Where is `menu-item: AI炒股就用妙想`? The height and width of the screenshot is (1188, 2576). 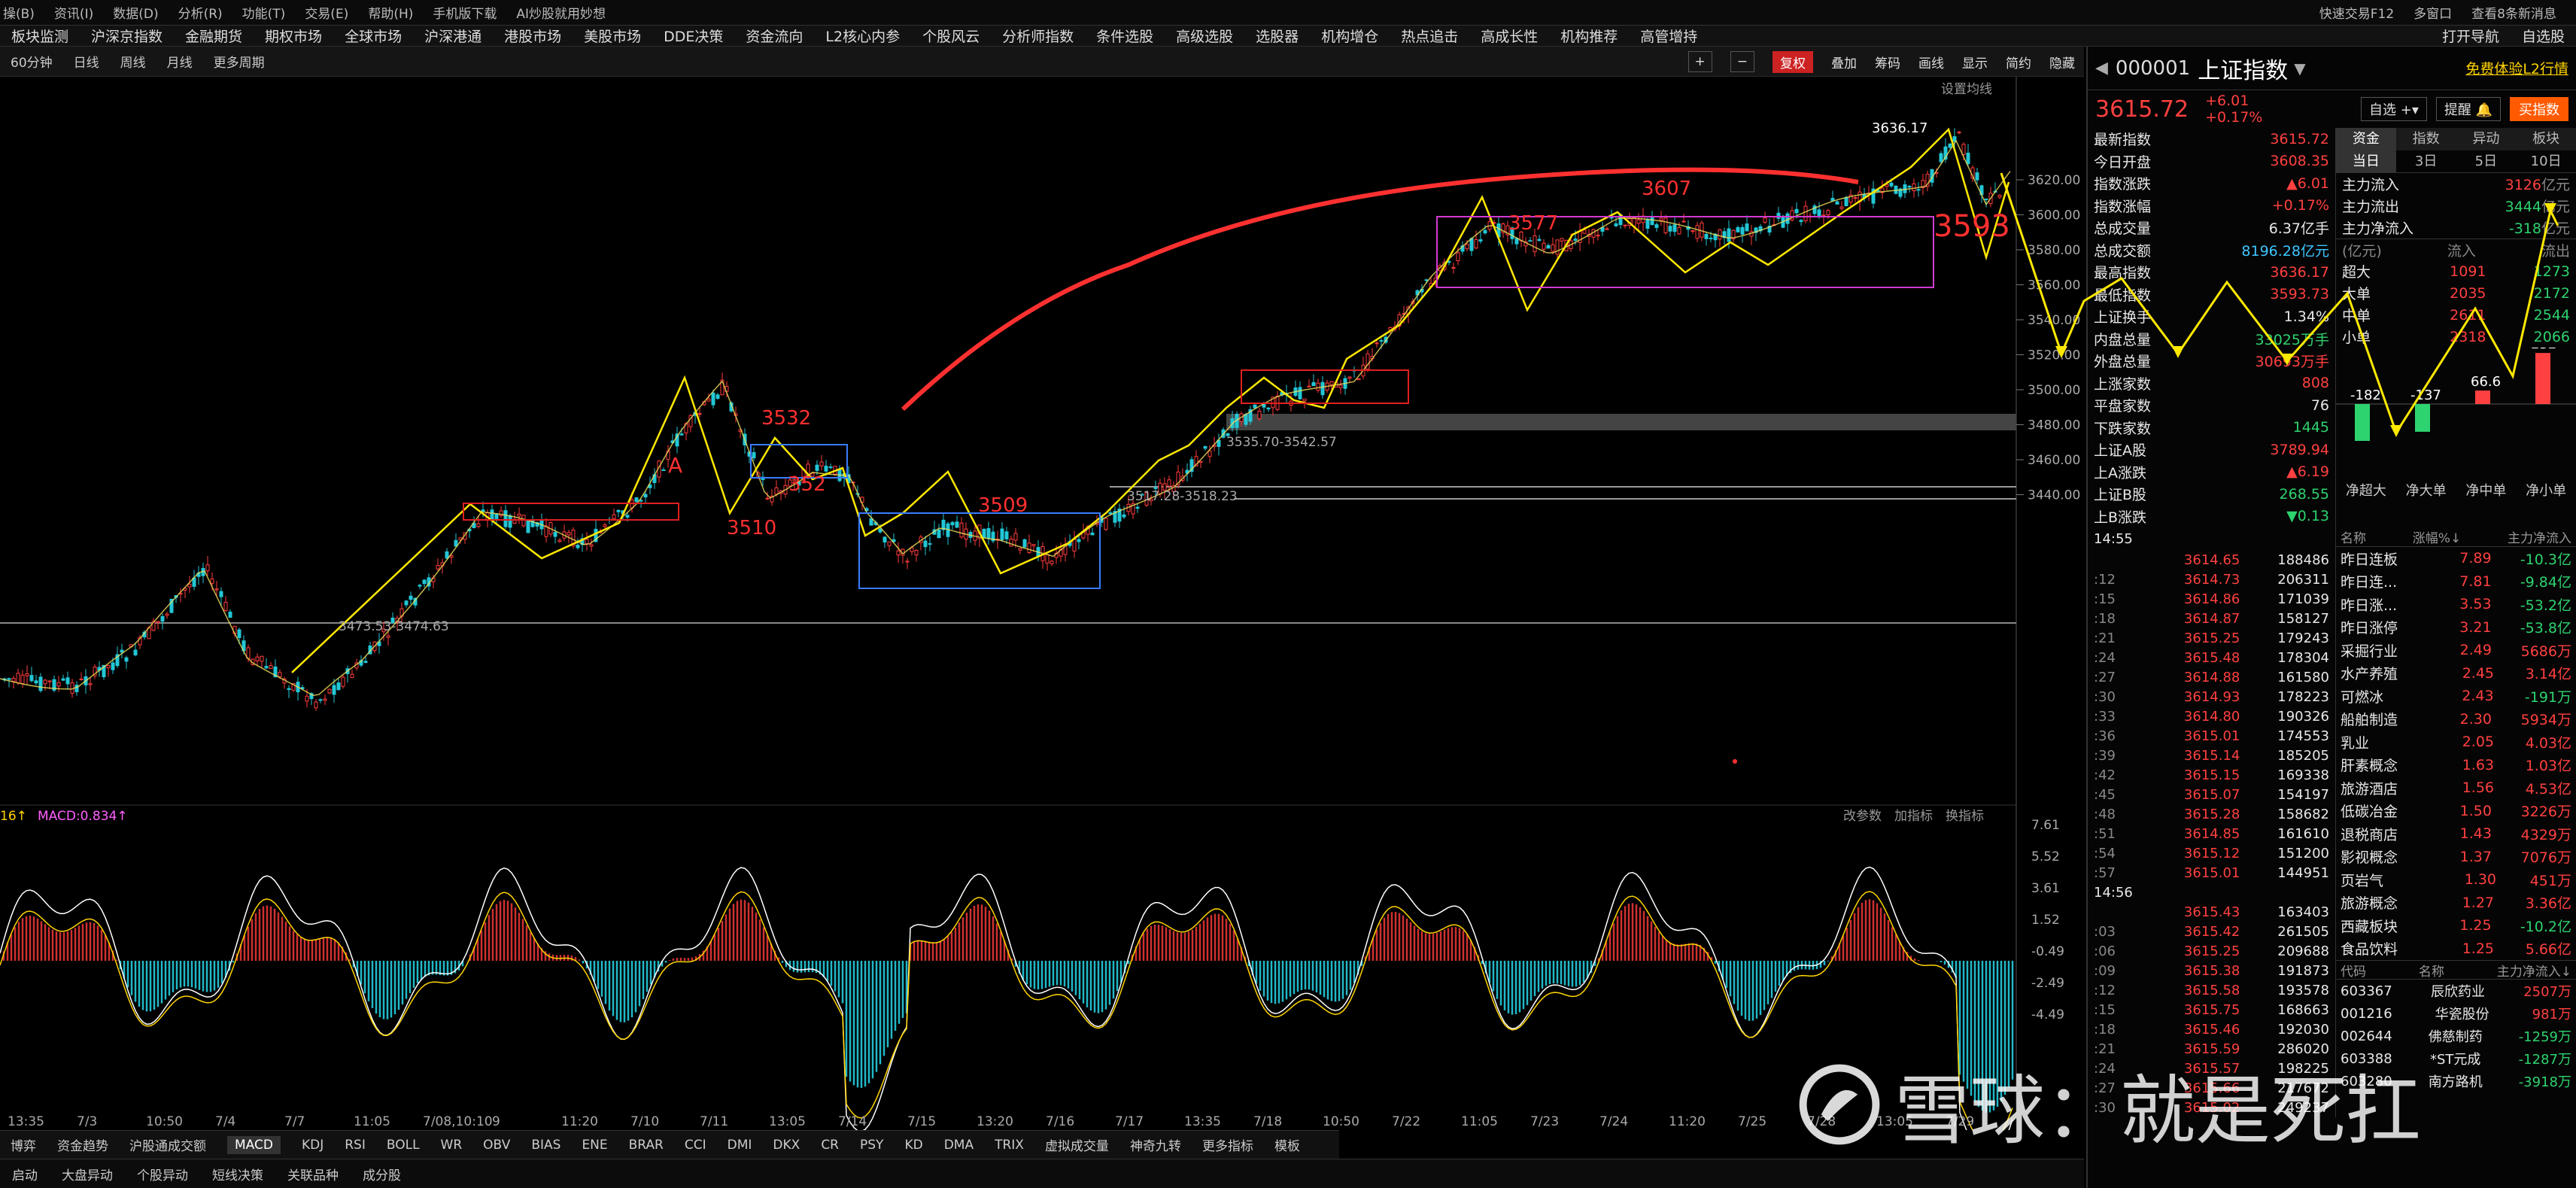 menu-item: AI炒股就用妙想 is located at coordinates (561, 12).